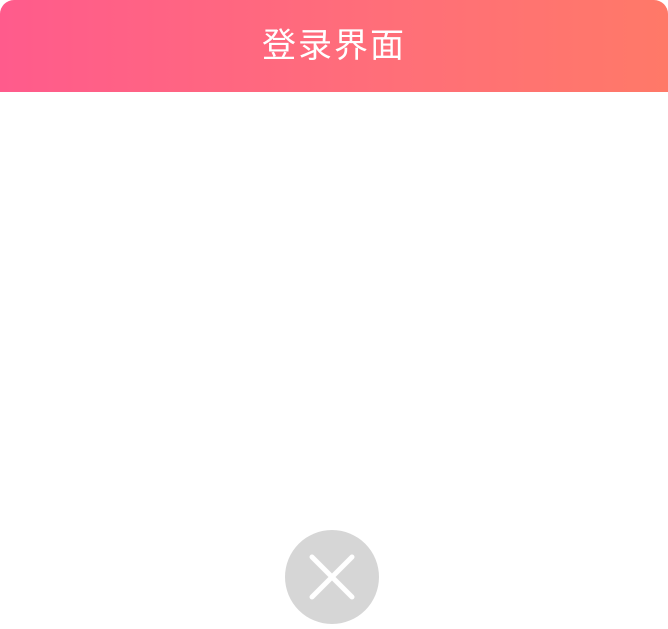 This screenshot has width=668, height=629. I want to click on modal-header: 登录界面, so click(334, 46).